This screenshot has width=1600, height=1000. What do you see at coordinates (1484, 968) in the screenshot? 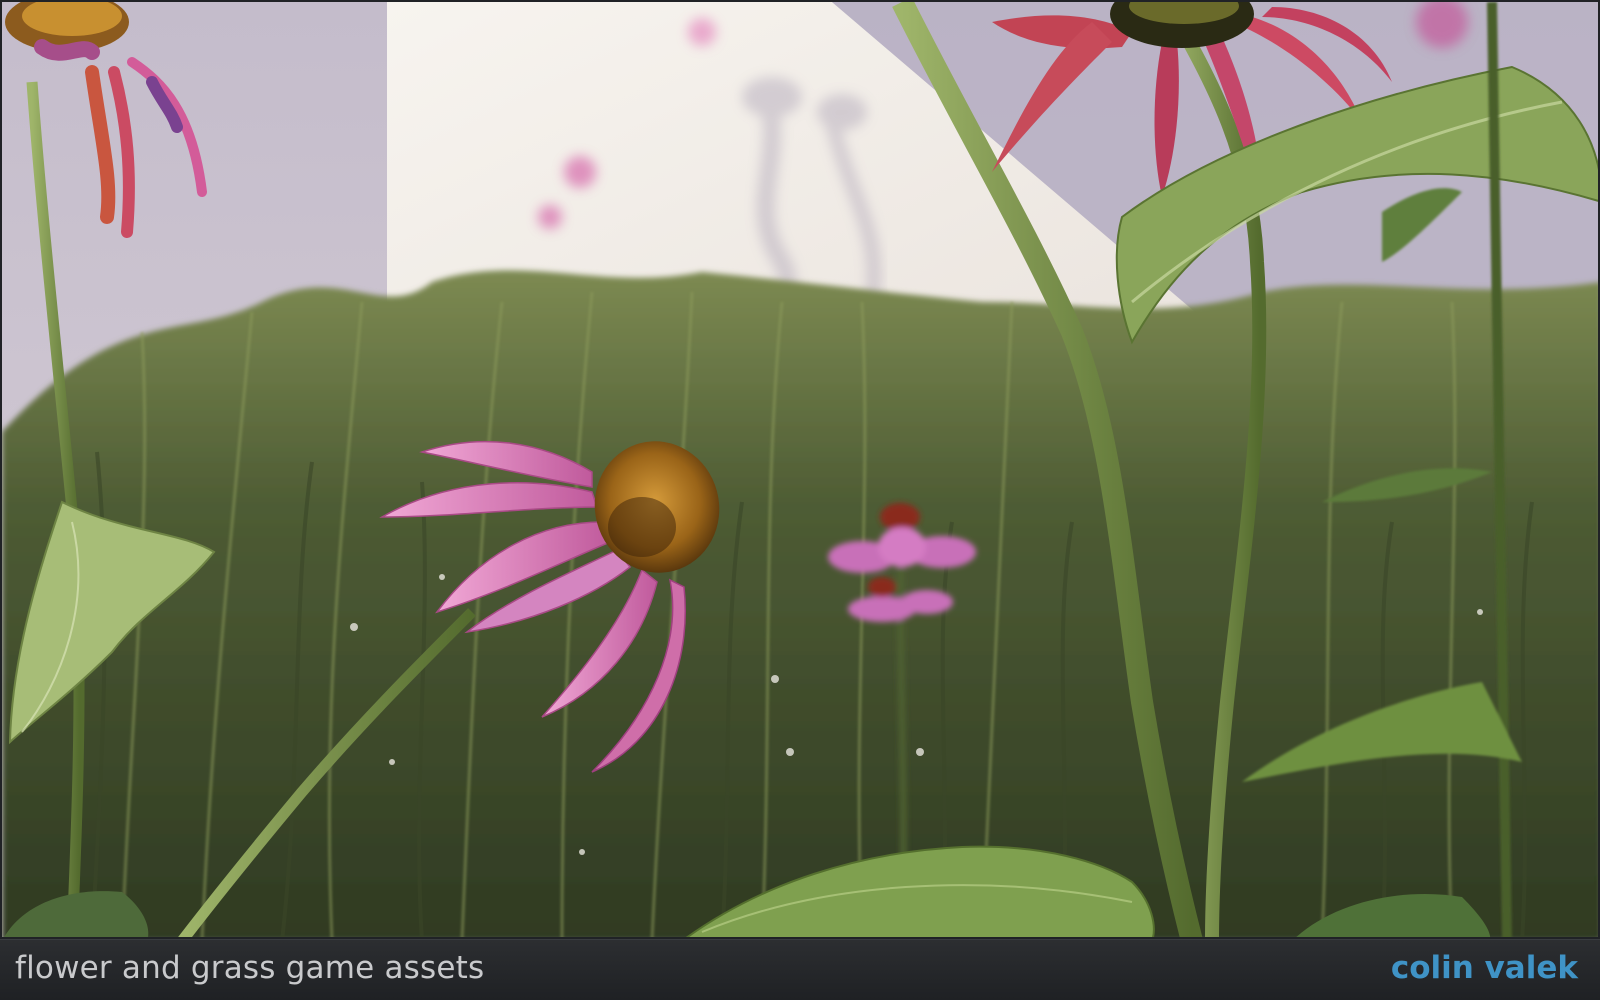
I see `caption-author: colin valek` at bounding box center [1484, 968].